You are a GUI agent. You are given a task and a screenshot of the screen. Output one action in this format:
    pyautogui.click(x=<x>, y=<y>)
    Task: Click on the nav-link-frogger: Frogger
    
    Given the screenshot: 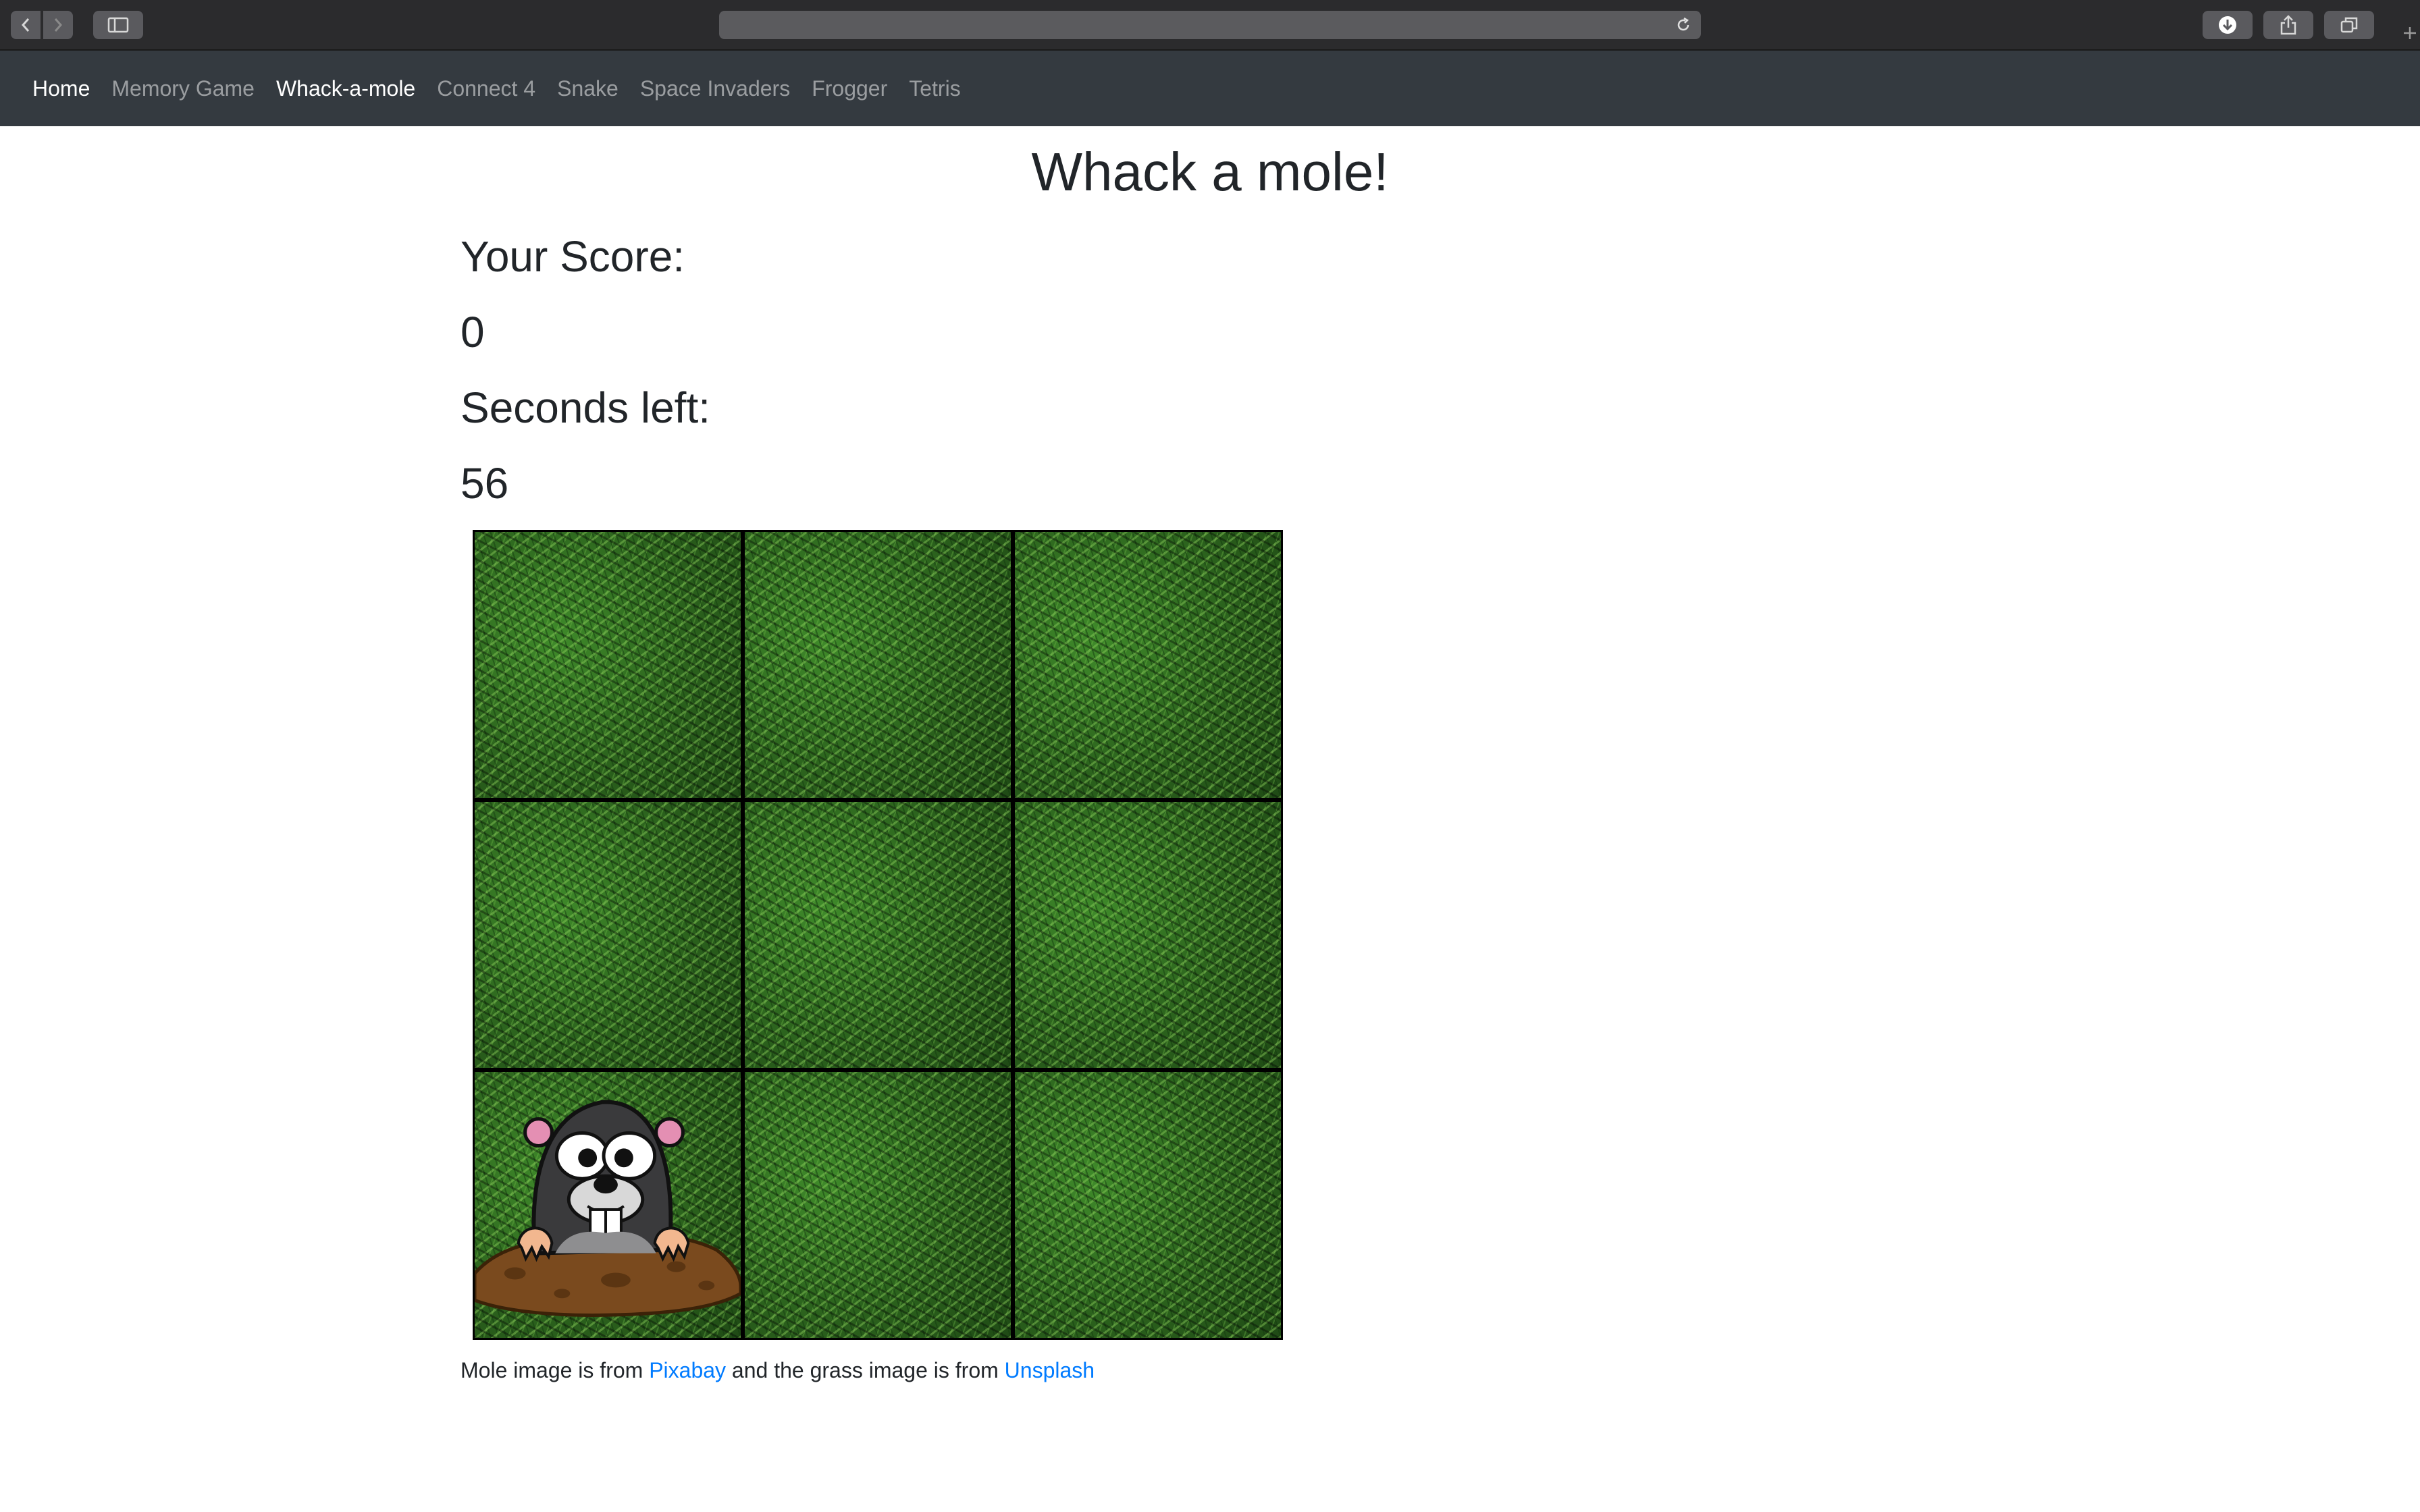 What is the action you would take?
    pyautogui.click(x=849, y=89)
    